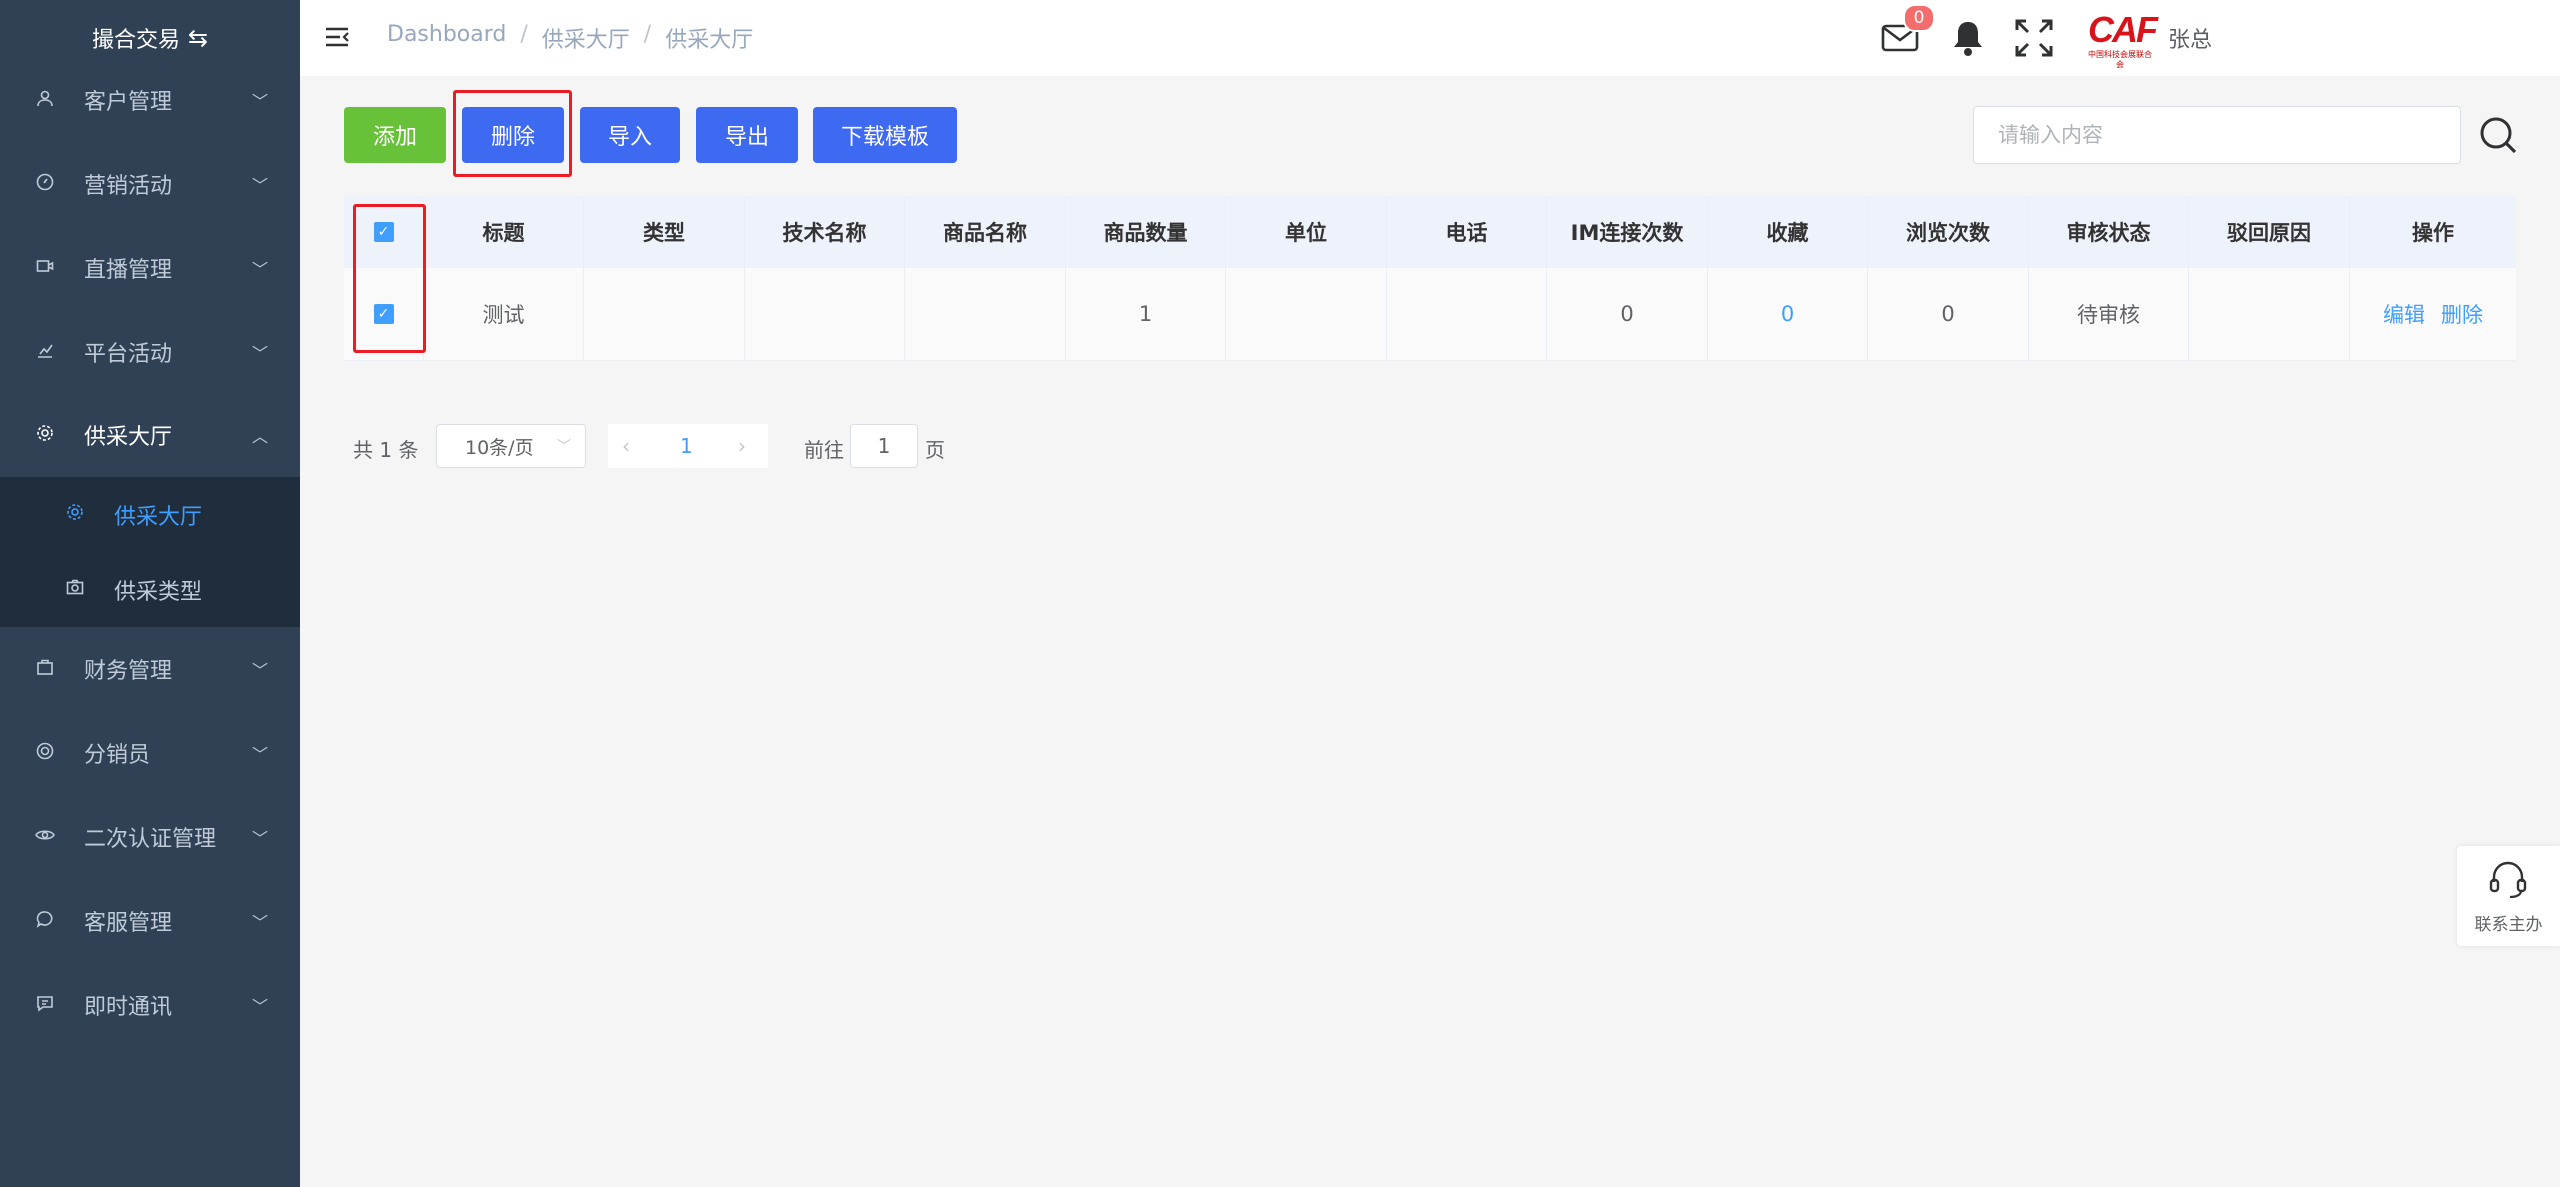 The width and height of the screenshot is (2560, 1187). I want to click on search-input, so click(2217, 135).